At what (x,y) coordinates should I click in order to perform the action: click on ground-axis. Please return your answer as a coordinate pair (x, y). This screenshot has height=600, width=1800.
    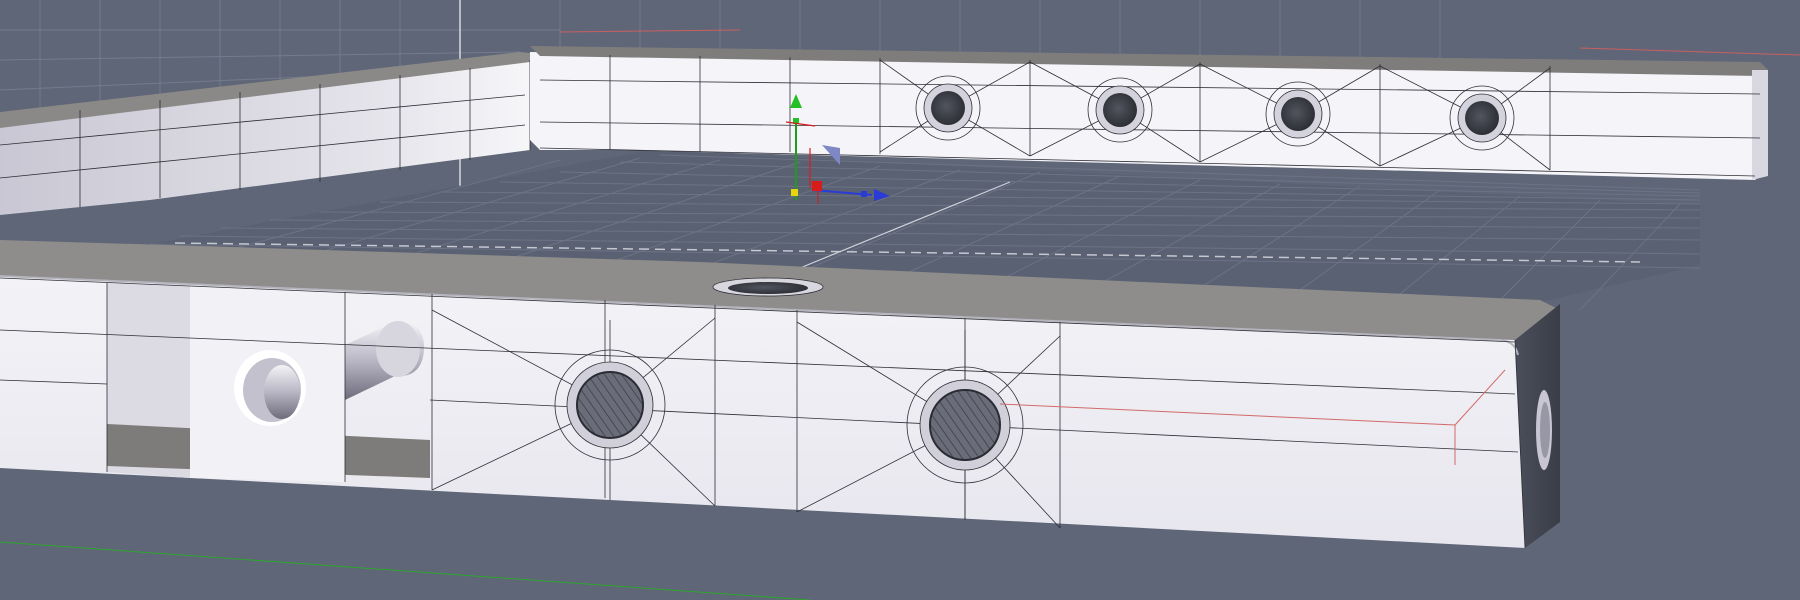
    Looking at the image, I should click on (405, 570).